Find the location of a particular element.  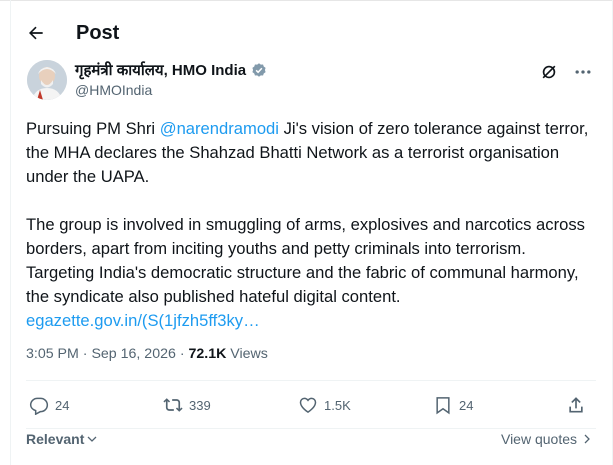

reply-button: 24 is located at coordinates (49, 405).